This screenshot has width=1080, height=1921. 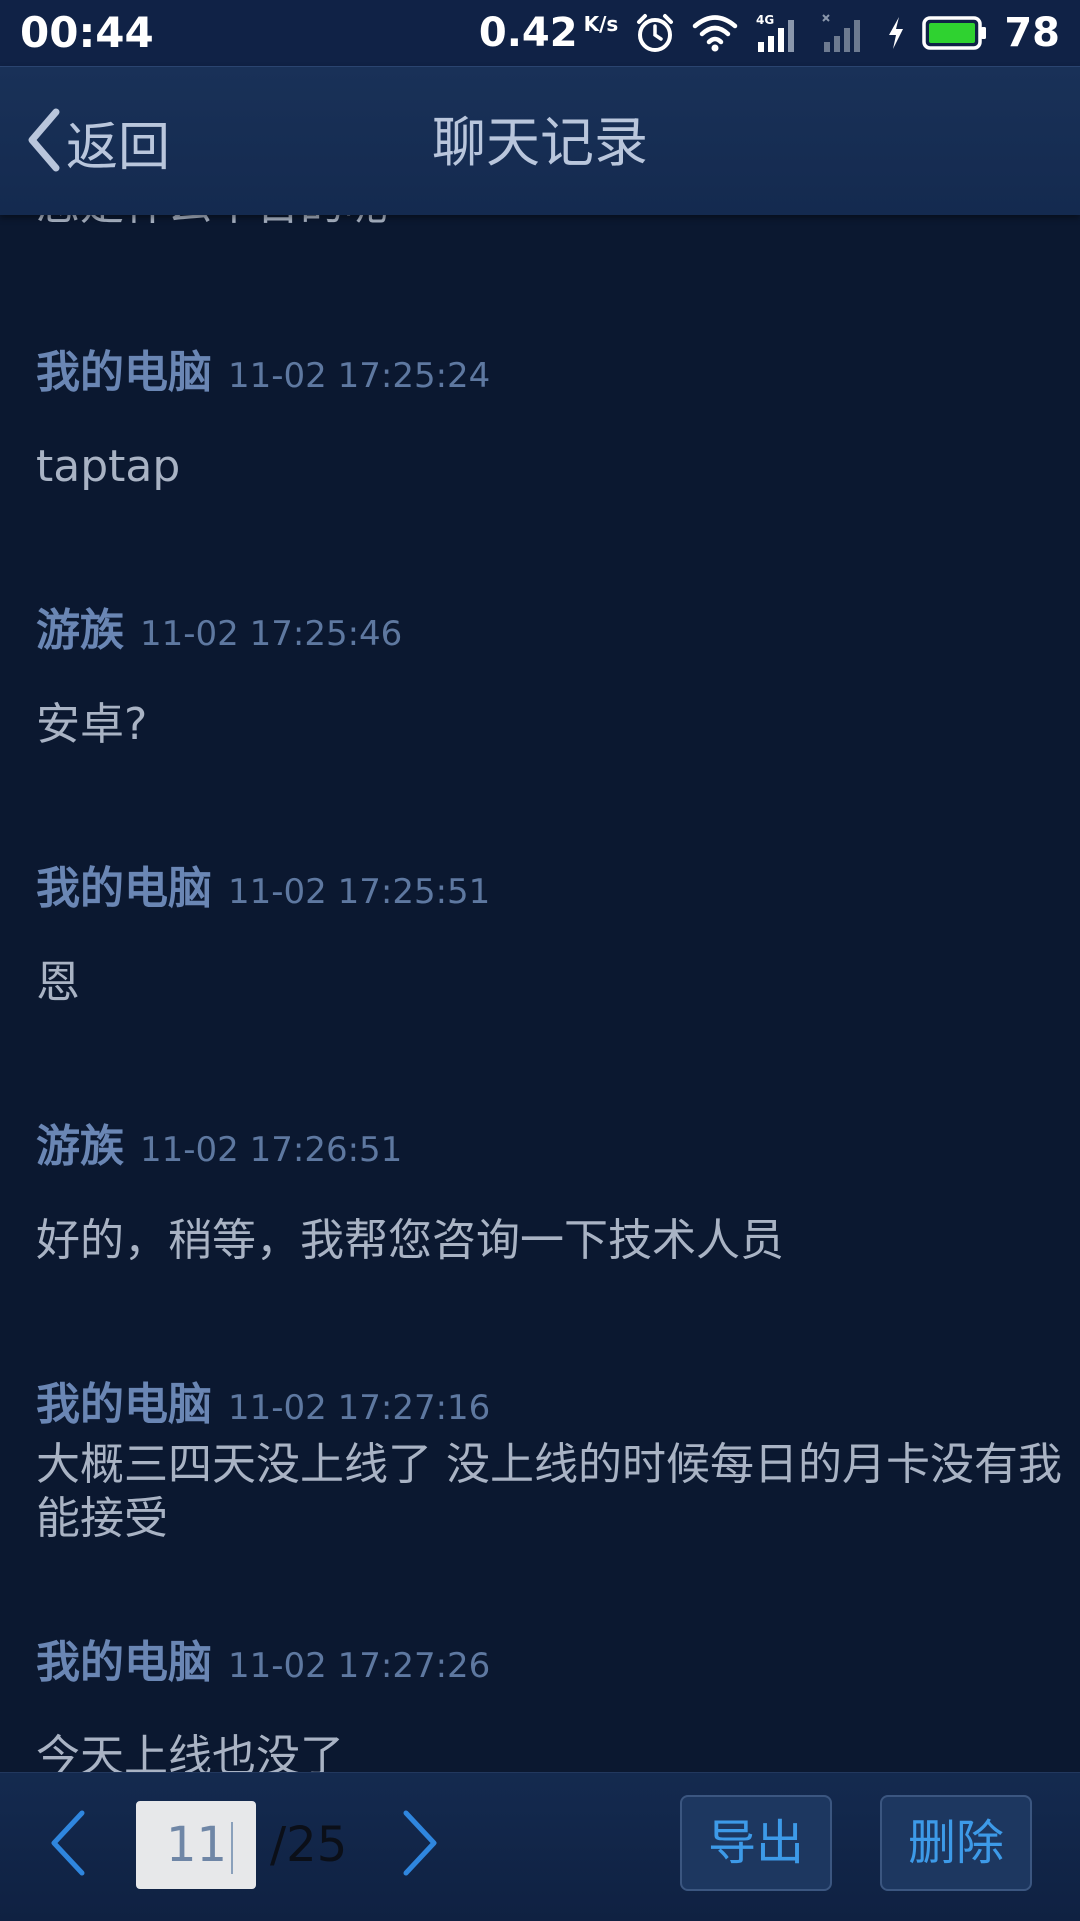 What do you see at coordinates (956, 1843) in the screenshot?
I see `delete-button: 删除` at bounding box center [956, 1843].